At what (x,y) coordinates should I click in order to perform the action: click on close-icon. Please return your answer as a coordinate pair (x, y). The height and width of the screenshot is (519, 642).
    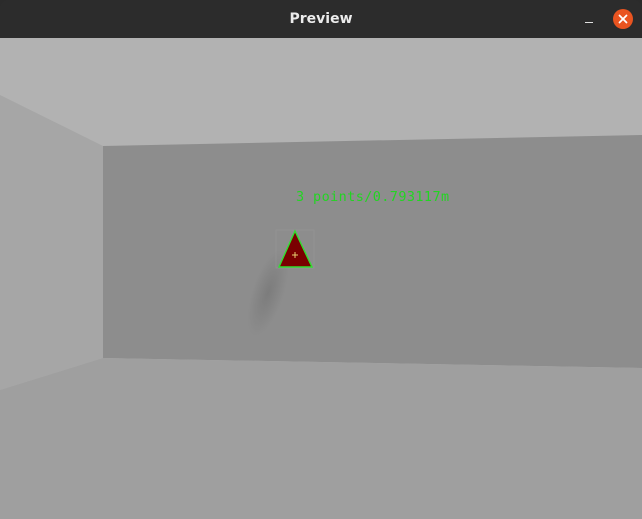
    Looking at the image, I should click on (623, 19).